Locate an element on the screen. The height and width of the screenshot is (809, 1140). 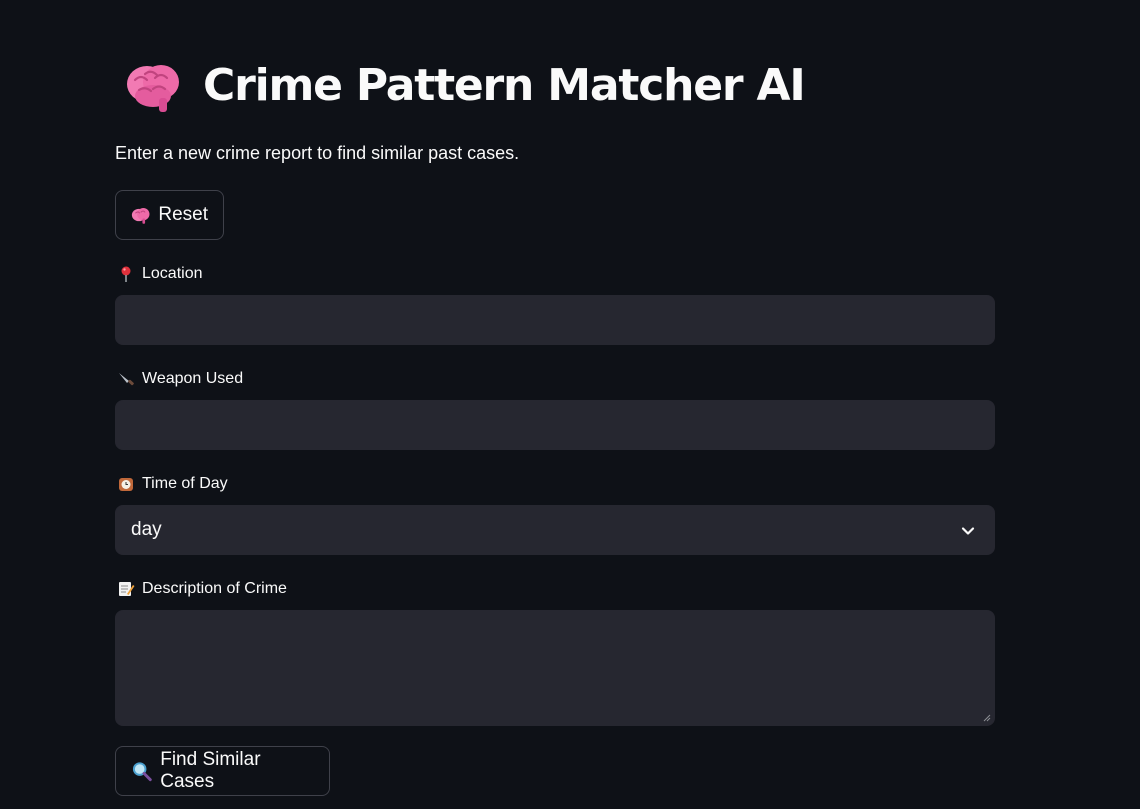
location-label-text: Location is located at coordinates (172, 273).